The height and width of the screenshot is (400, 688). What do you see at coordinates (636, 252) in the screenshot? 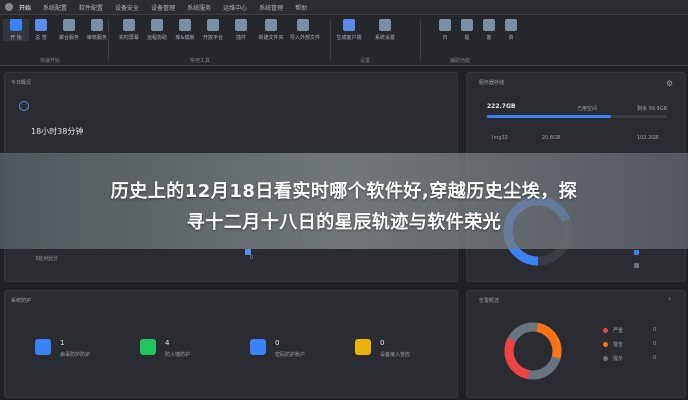
I see `legend-used-icon` at bounding box center [636, 252].